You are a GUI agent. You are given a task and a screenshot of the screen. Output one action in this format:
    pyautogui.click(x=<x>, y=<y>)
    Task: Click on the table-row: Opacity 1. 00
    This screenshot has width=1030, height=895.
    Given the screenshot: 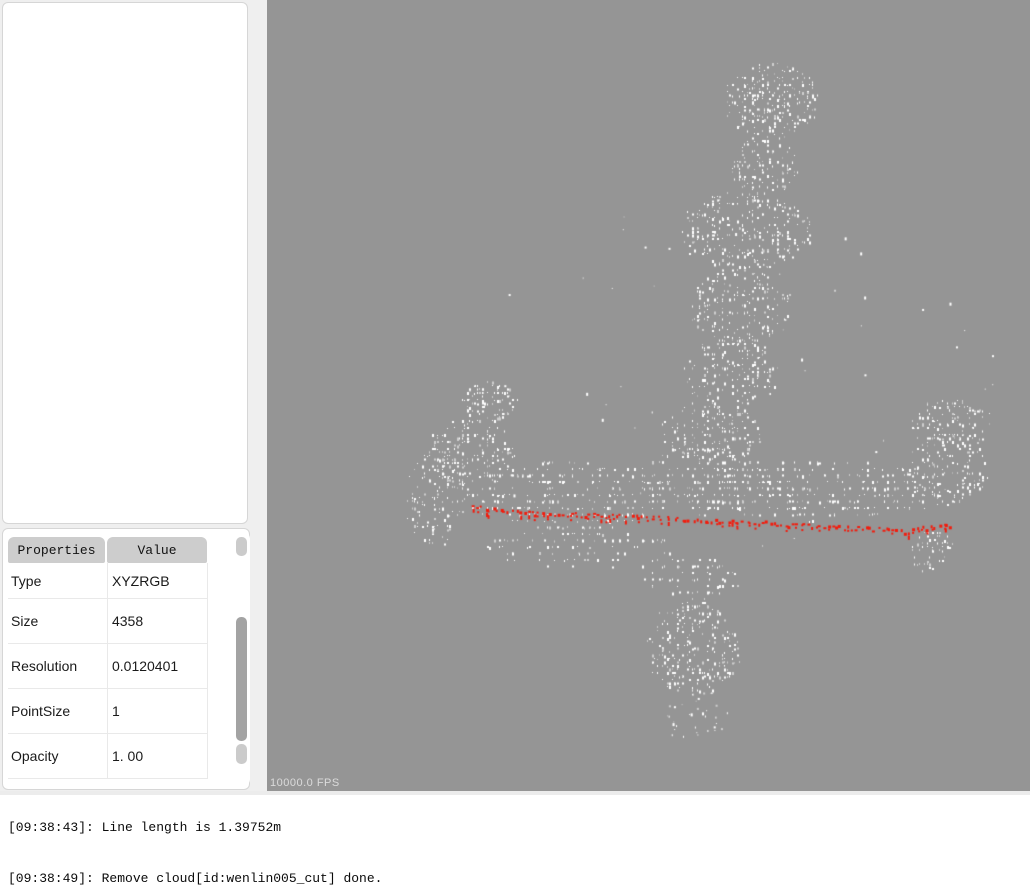 What is the action you would take?
    pyautogui.click(x=107, y=756)
    